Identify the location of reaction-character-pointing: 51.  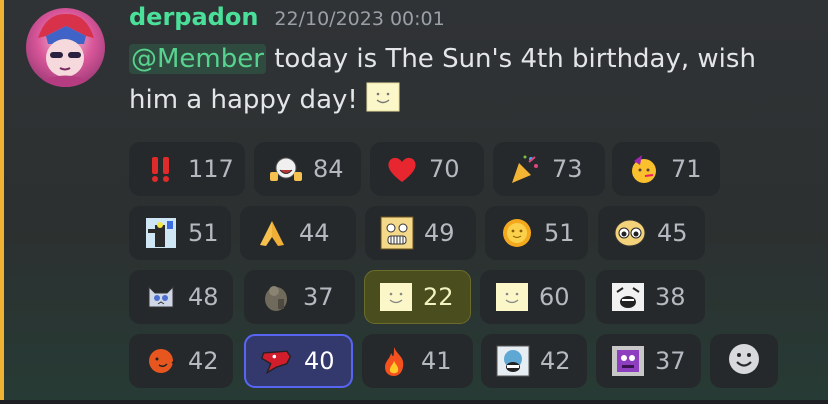
(180, 233).